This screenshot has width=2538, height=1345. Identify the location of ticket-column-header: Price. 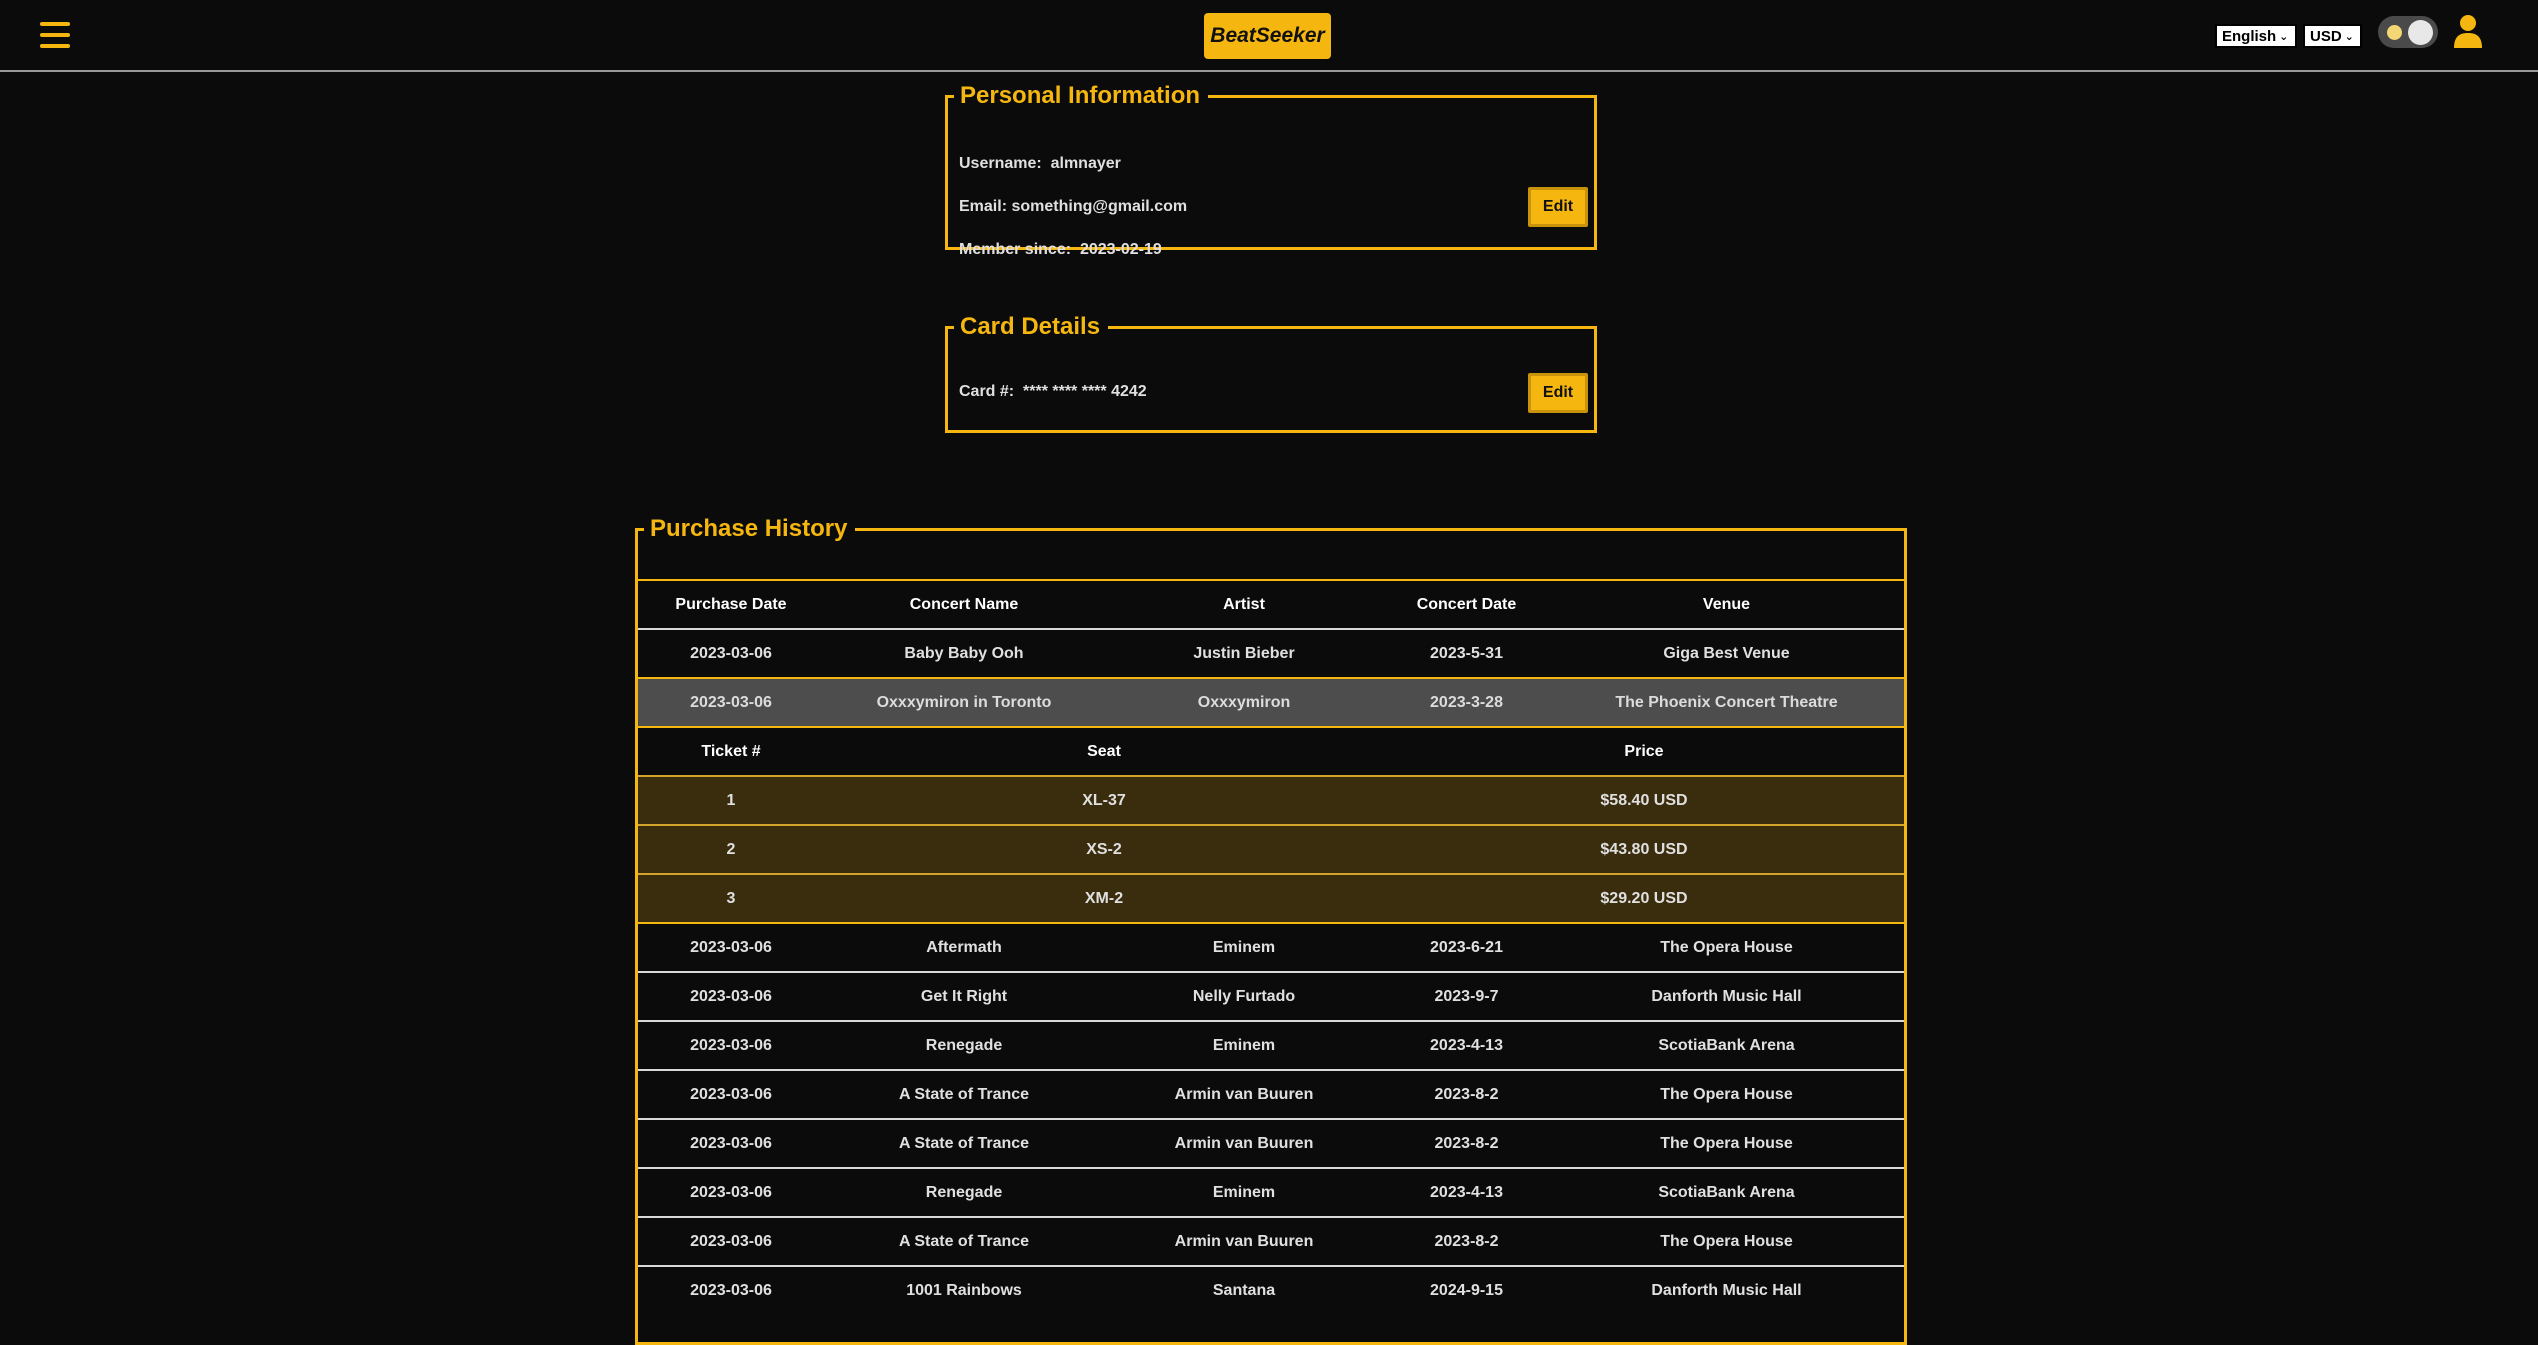
(1644, 751).